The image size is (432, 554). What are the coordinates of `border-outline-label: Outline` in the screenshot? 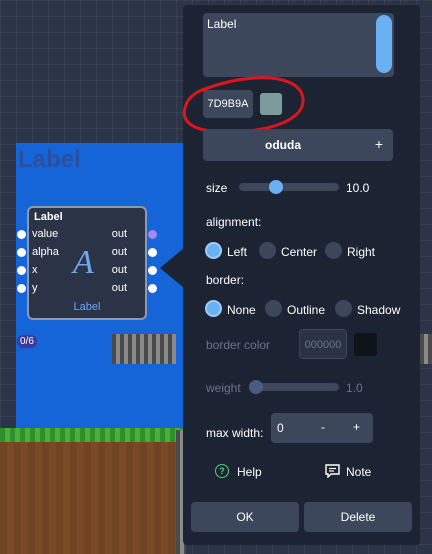 It's located at (306, 310).